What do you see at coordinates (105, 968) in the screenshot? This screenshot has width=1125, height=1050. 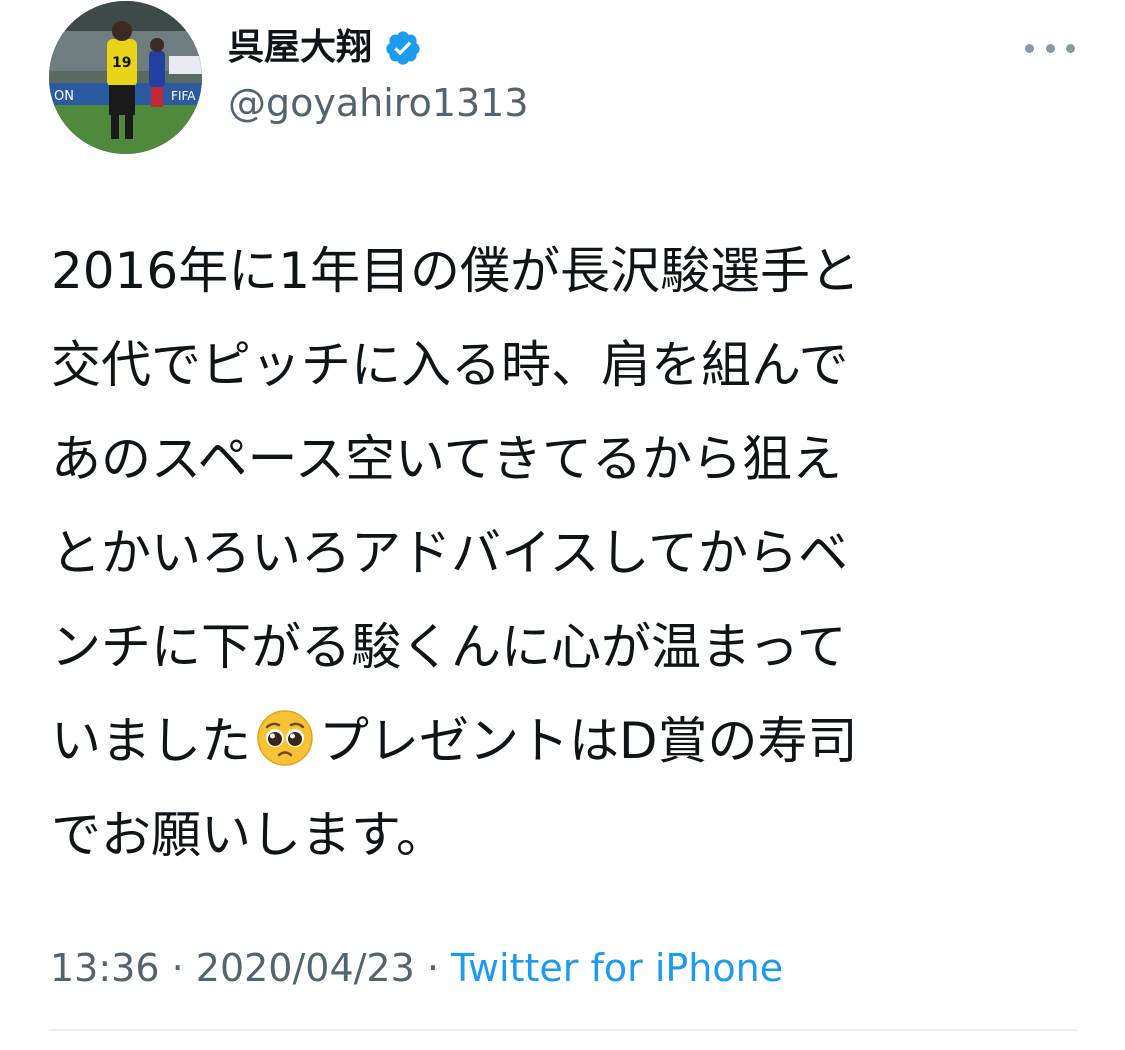 I see `tweet-time: 13:36` at bounding box center [105, 968].